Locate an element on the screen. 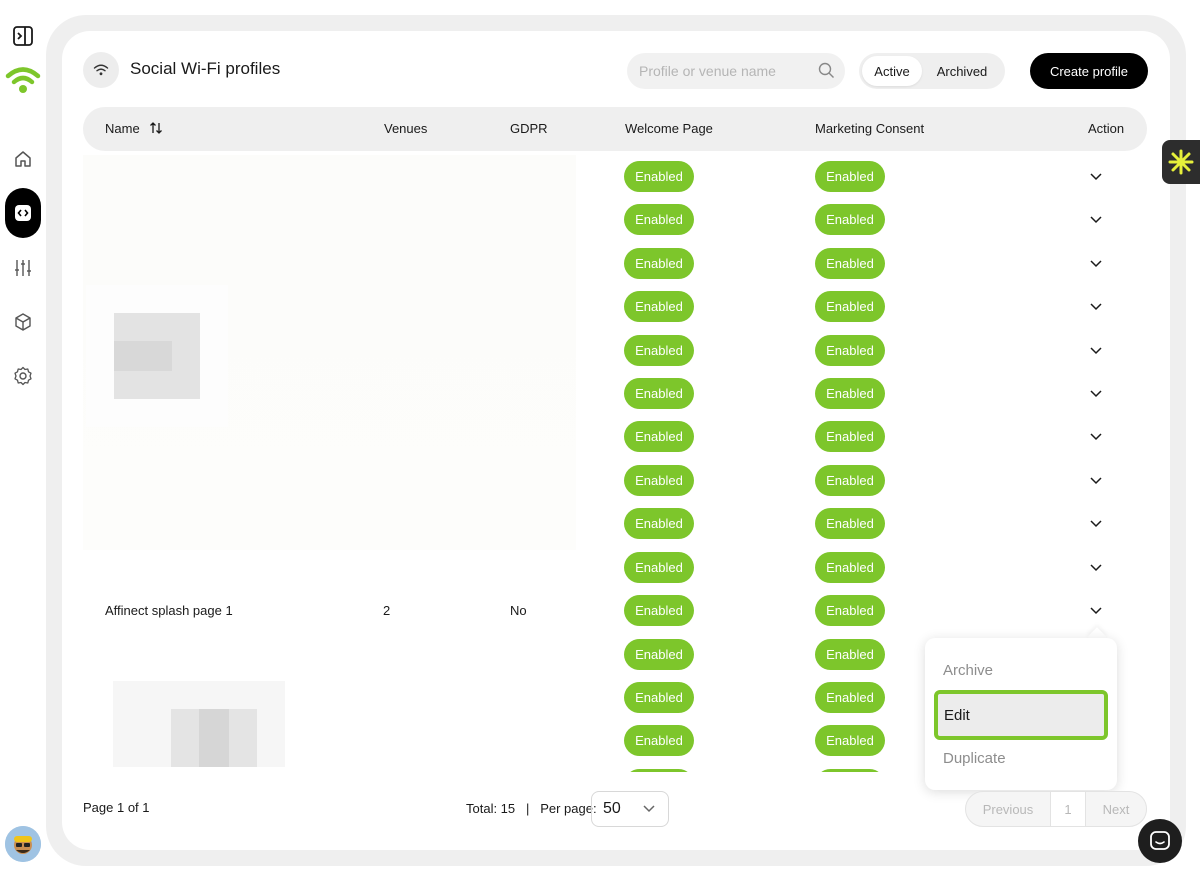 This screenshot has width=1200, height=880. column-header-marketing-consent: Marketing Consent is located at coordinates (870, 128).